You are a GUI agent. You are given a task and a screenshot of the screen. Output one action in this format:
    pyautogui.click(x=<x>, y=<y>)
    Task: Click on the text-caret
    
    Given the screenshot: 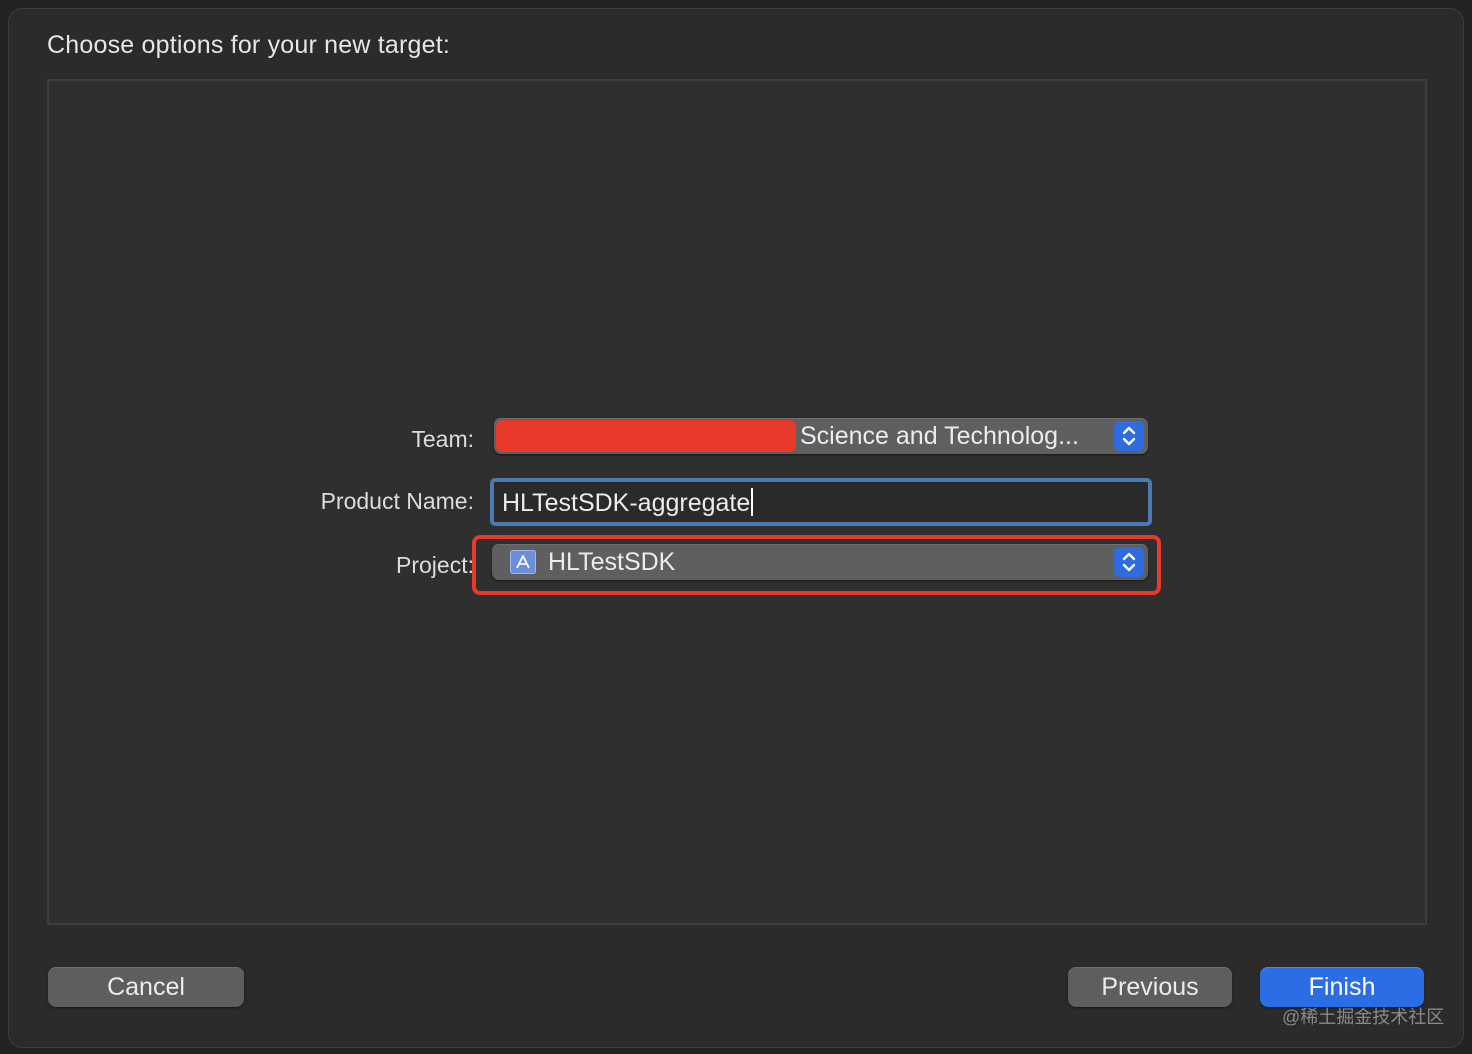 What is the action you would take?
    pyautogui.click(x=752, y=502)
    